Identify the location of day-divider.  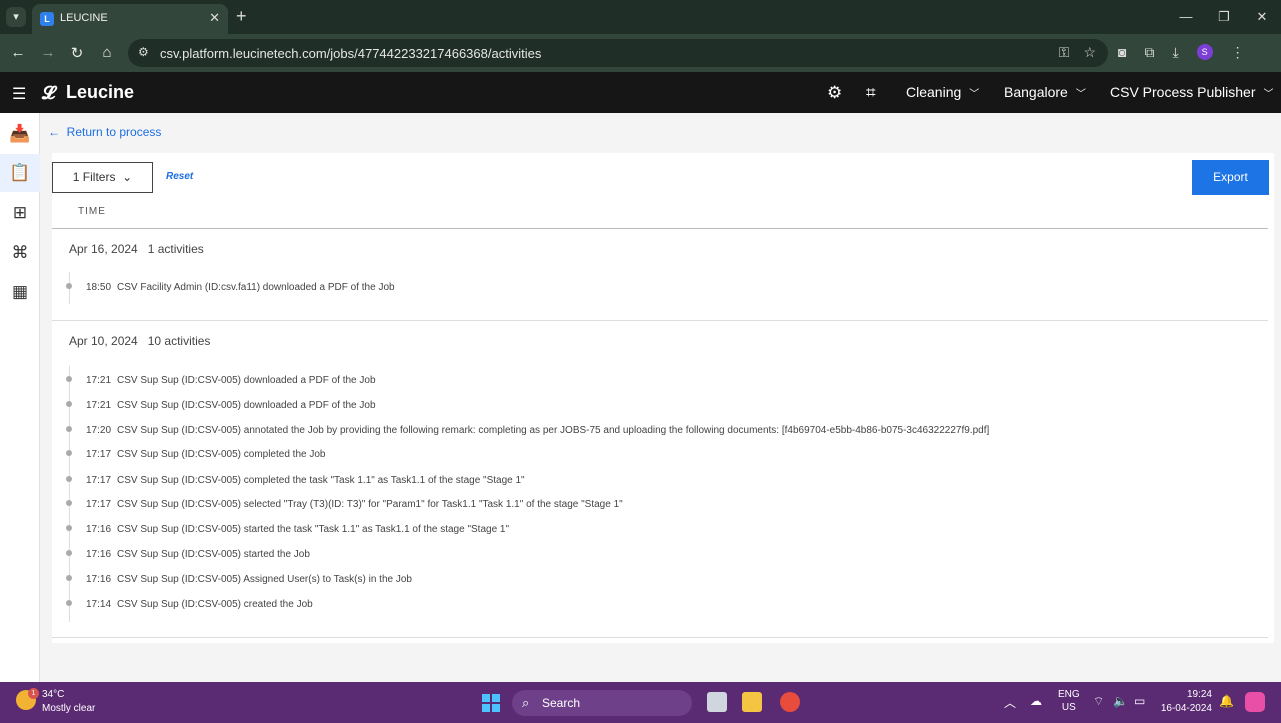
(660, 320).